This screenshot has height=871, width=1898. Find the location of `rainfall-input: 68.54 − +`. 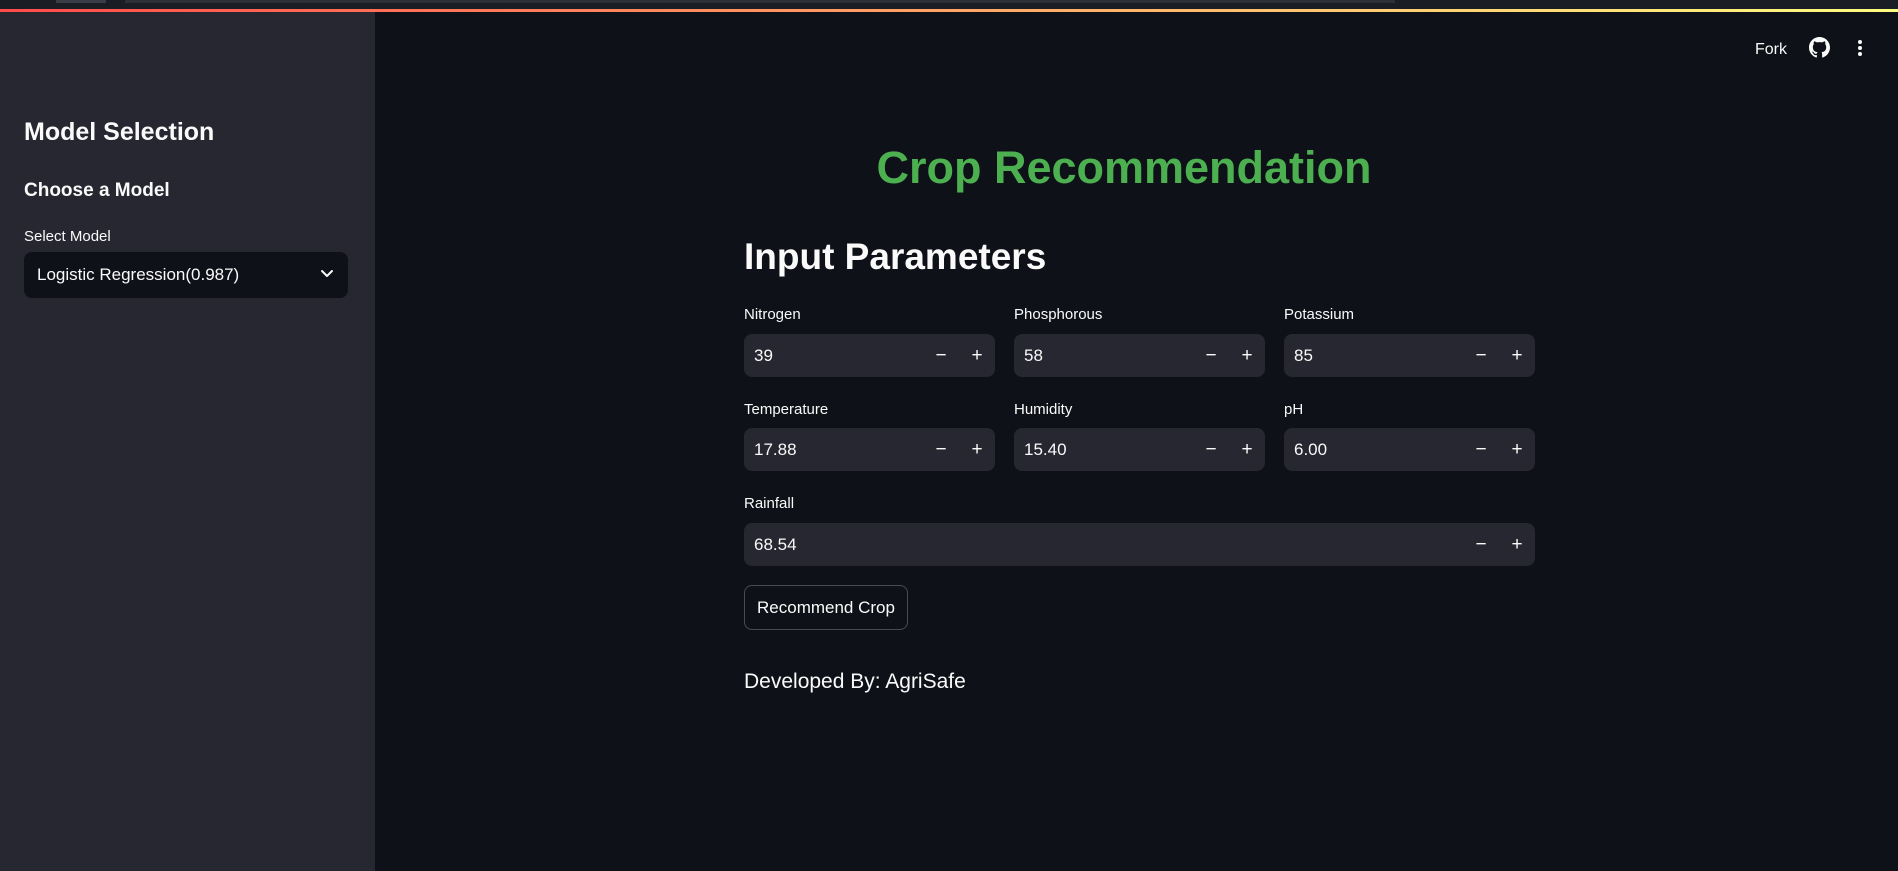

rainfall-input: 68.54 − + is located at coordinates (1139, 544).